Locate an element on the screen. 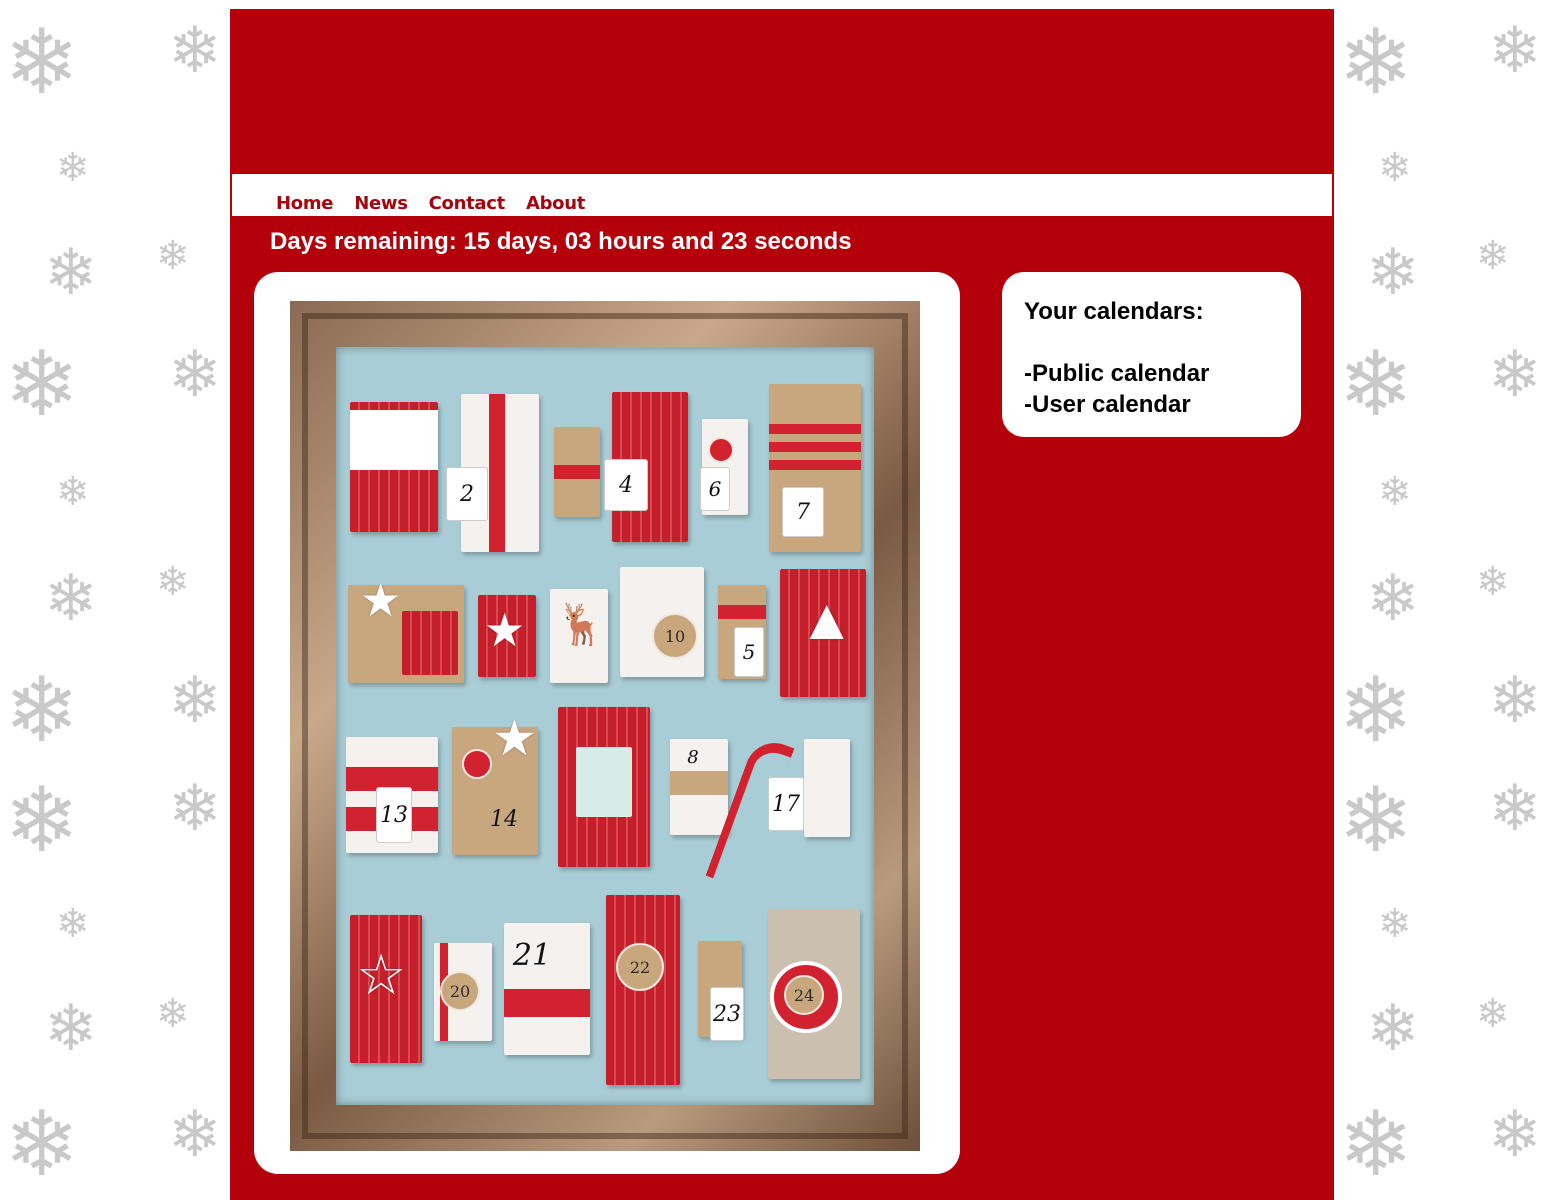 The image size is (1550, 1200). day-tag: 4 is located at coordinates (626, 485).